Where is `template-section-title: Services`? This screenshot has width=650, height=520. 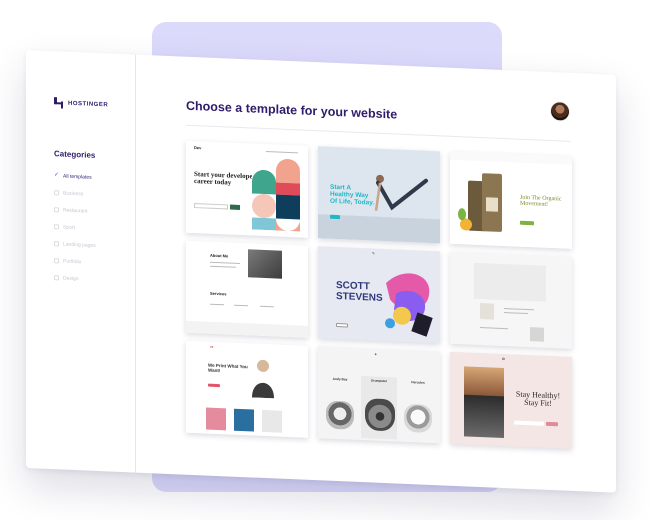
template-section-title: Services is located at coordinates (218, 293).